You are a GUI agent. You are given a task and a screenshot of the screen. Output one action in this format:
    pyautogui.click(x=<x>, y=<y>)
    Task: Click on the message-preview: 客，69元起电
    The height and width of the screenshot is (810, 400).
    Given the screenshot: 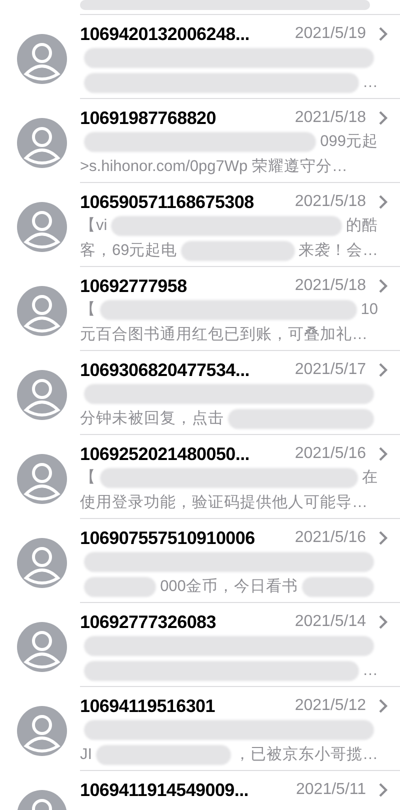 What is the action you would take?
    pyautogui.click(x=129, y=250)
    